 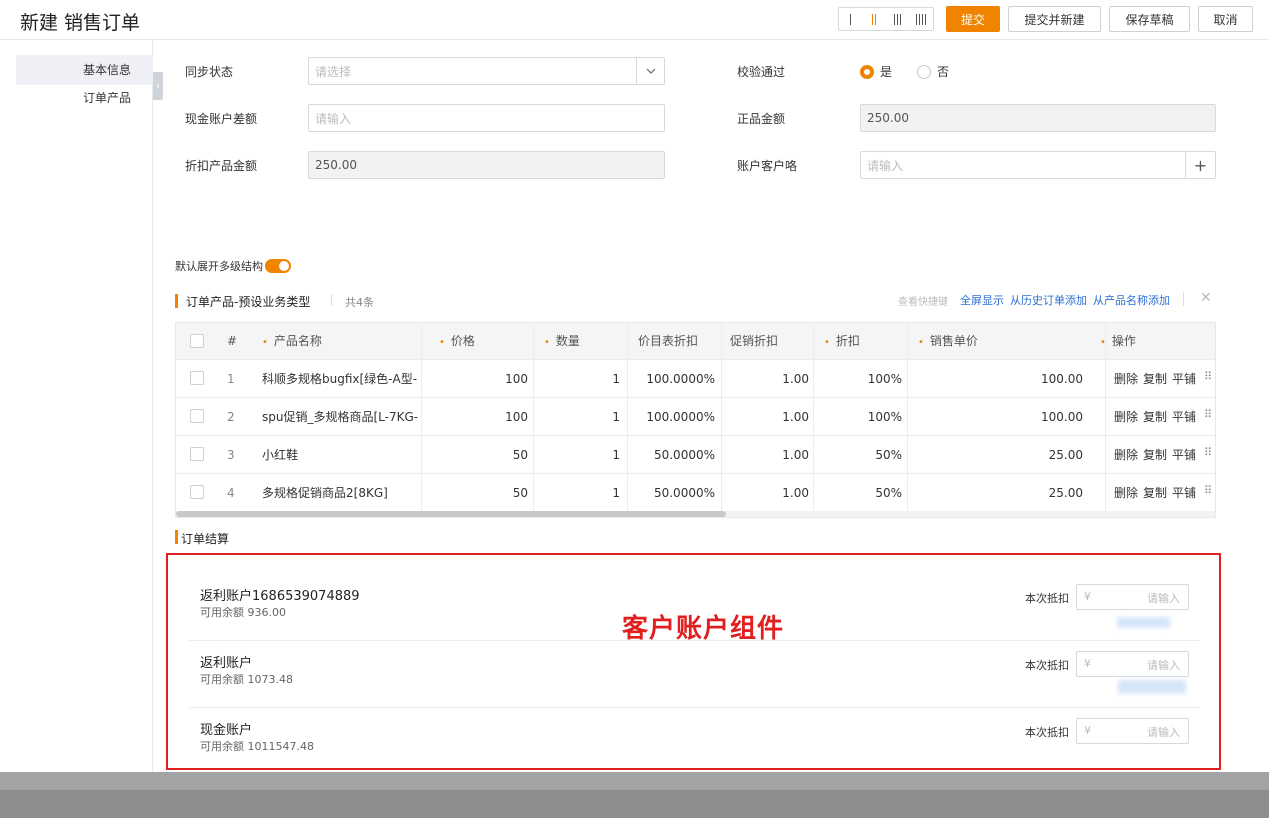 I want to click on cell-product-name: 科顺多规格bugfix[绿色-A型-L-A1, so click(x=340, y=379).